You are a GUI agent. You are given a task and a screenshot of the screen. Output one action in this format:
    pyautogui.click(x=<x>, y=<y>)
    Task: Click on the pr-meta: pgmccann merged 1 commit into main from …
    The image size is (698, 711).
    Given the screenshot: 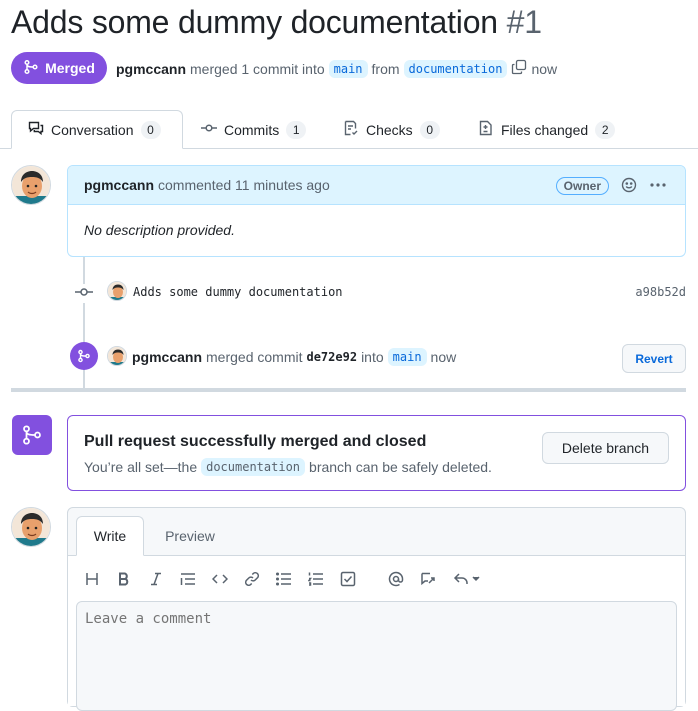 What is the action you would take?
    pyautogui.click(x=336, y=68)
    